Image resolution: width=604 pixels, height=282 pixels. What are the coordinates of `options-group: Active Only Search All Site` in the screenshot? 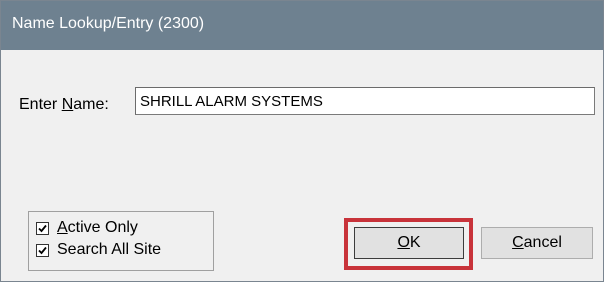 It's located at (121, 241).